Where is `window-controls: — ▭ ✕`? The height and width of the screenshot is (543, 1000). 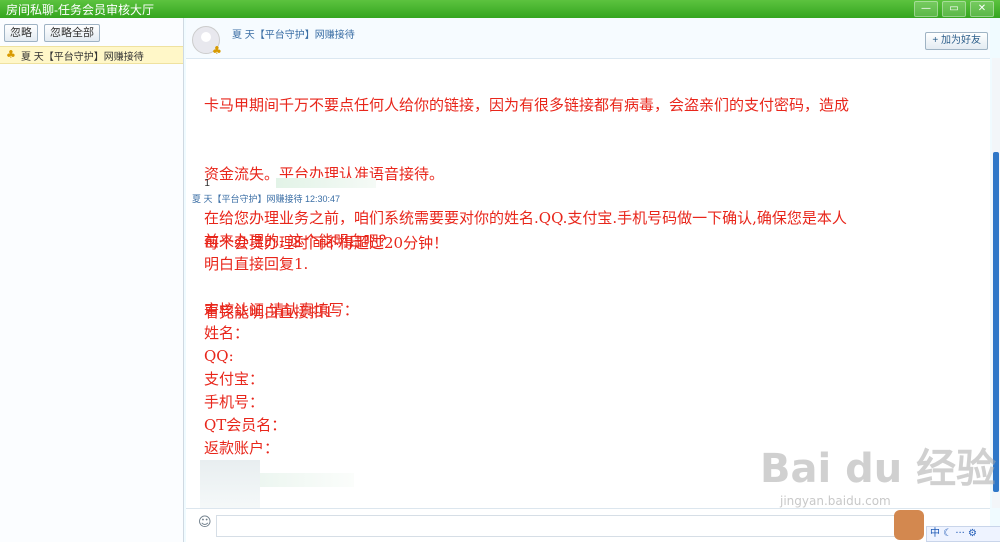 window-controls: — ▭ ✕ is located at coordinates (954, 9).